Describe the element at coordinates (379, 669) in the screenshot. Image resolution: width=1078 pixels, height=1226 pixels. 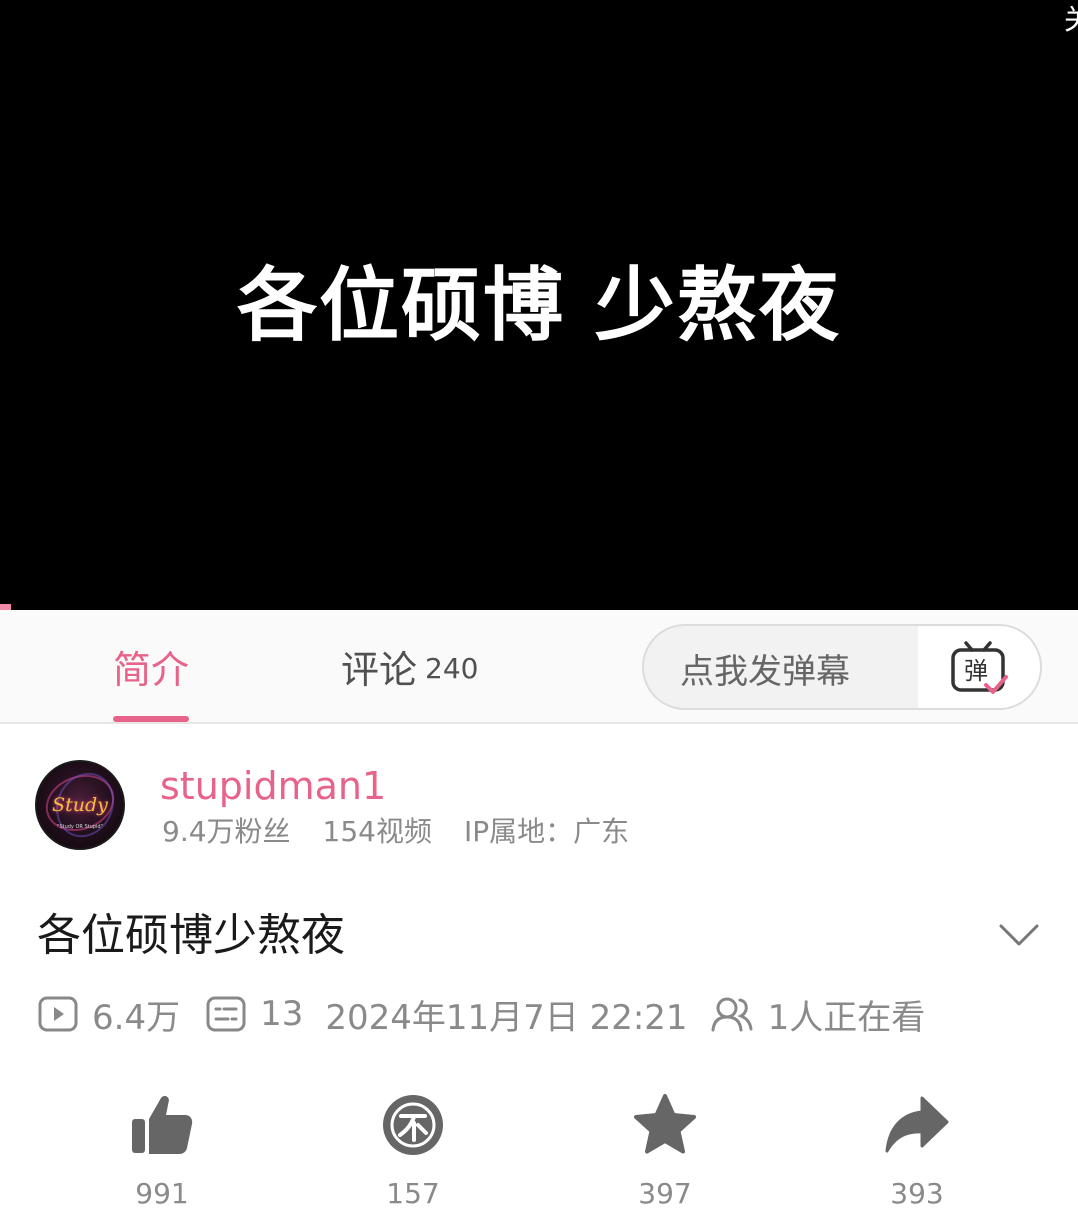
I see `tab-comments-label: 评论` at that location.